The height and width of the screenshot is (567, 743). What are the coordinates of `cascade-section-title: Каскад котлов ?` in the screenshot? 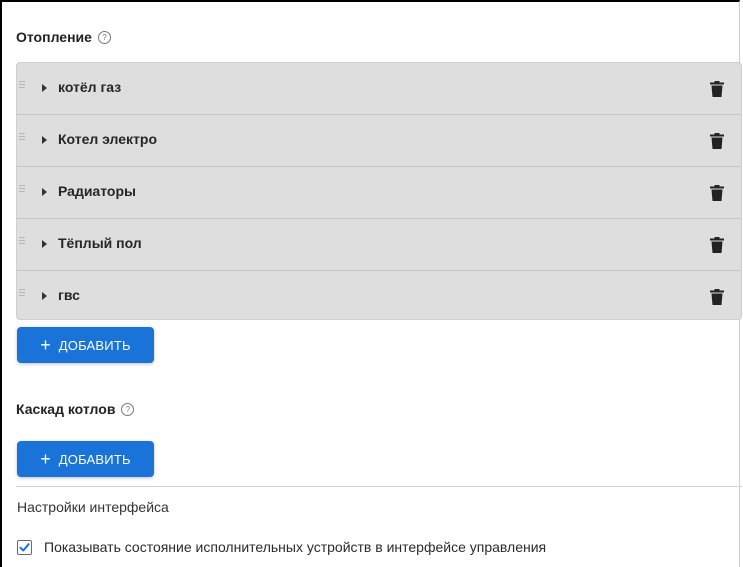 It's located at (75, 409).